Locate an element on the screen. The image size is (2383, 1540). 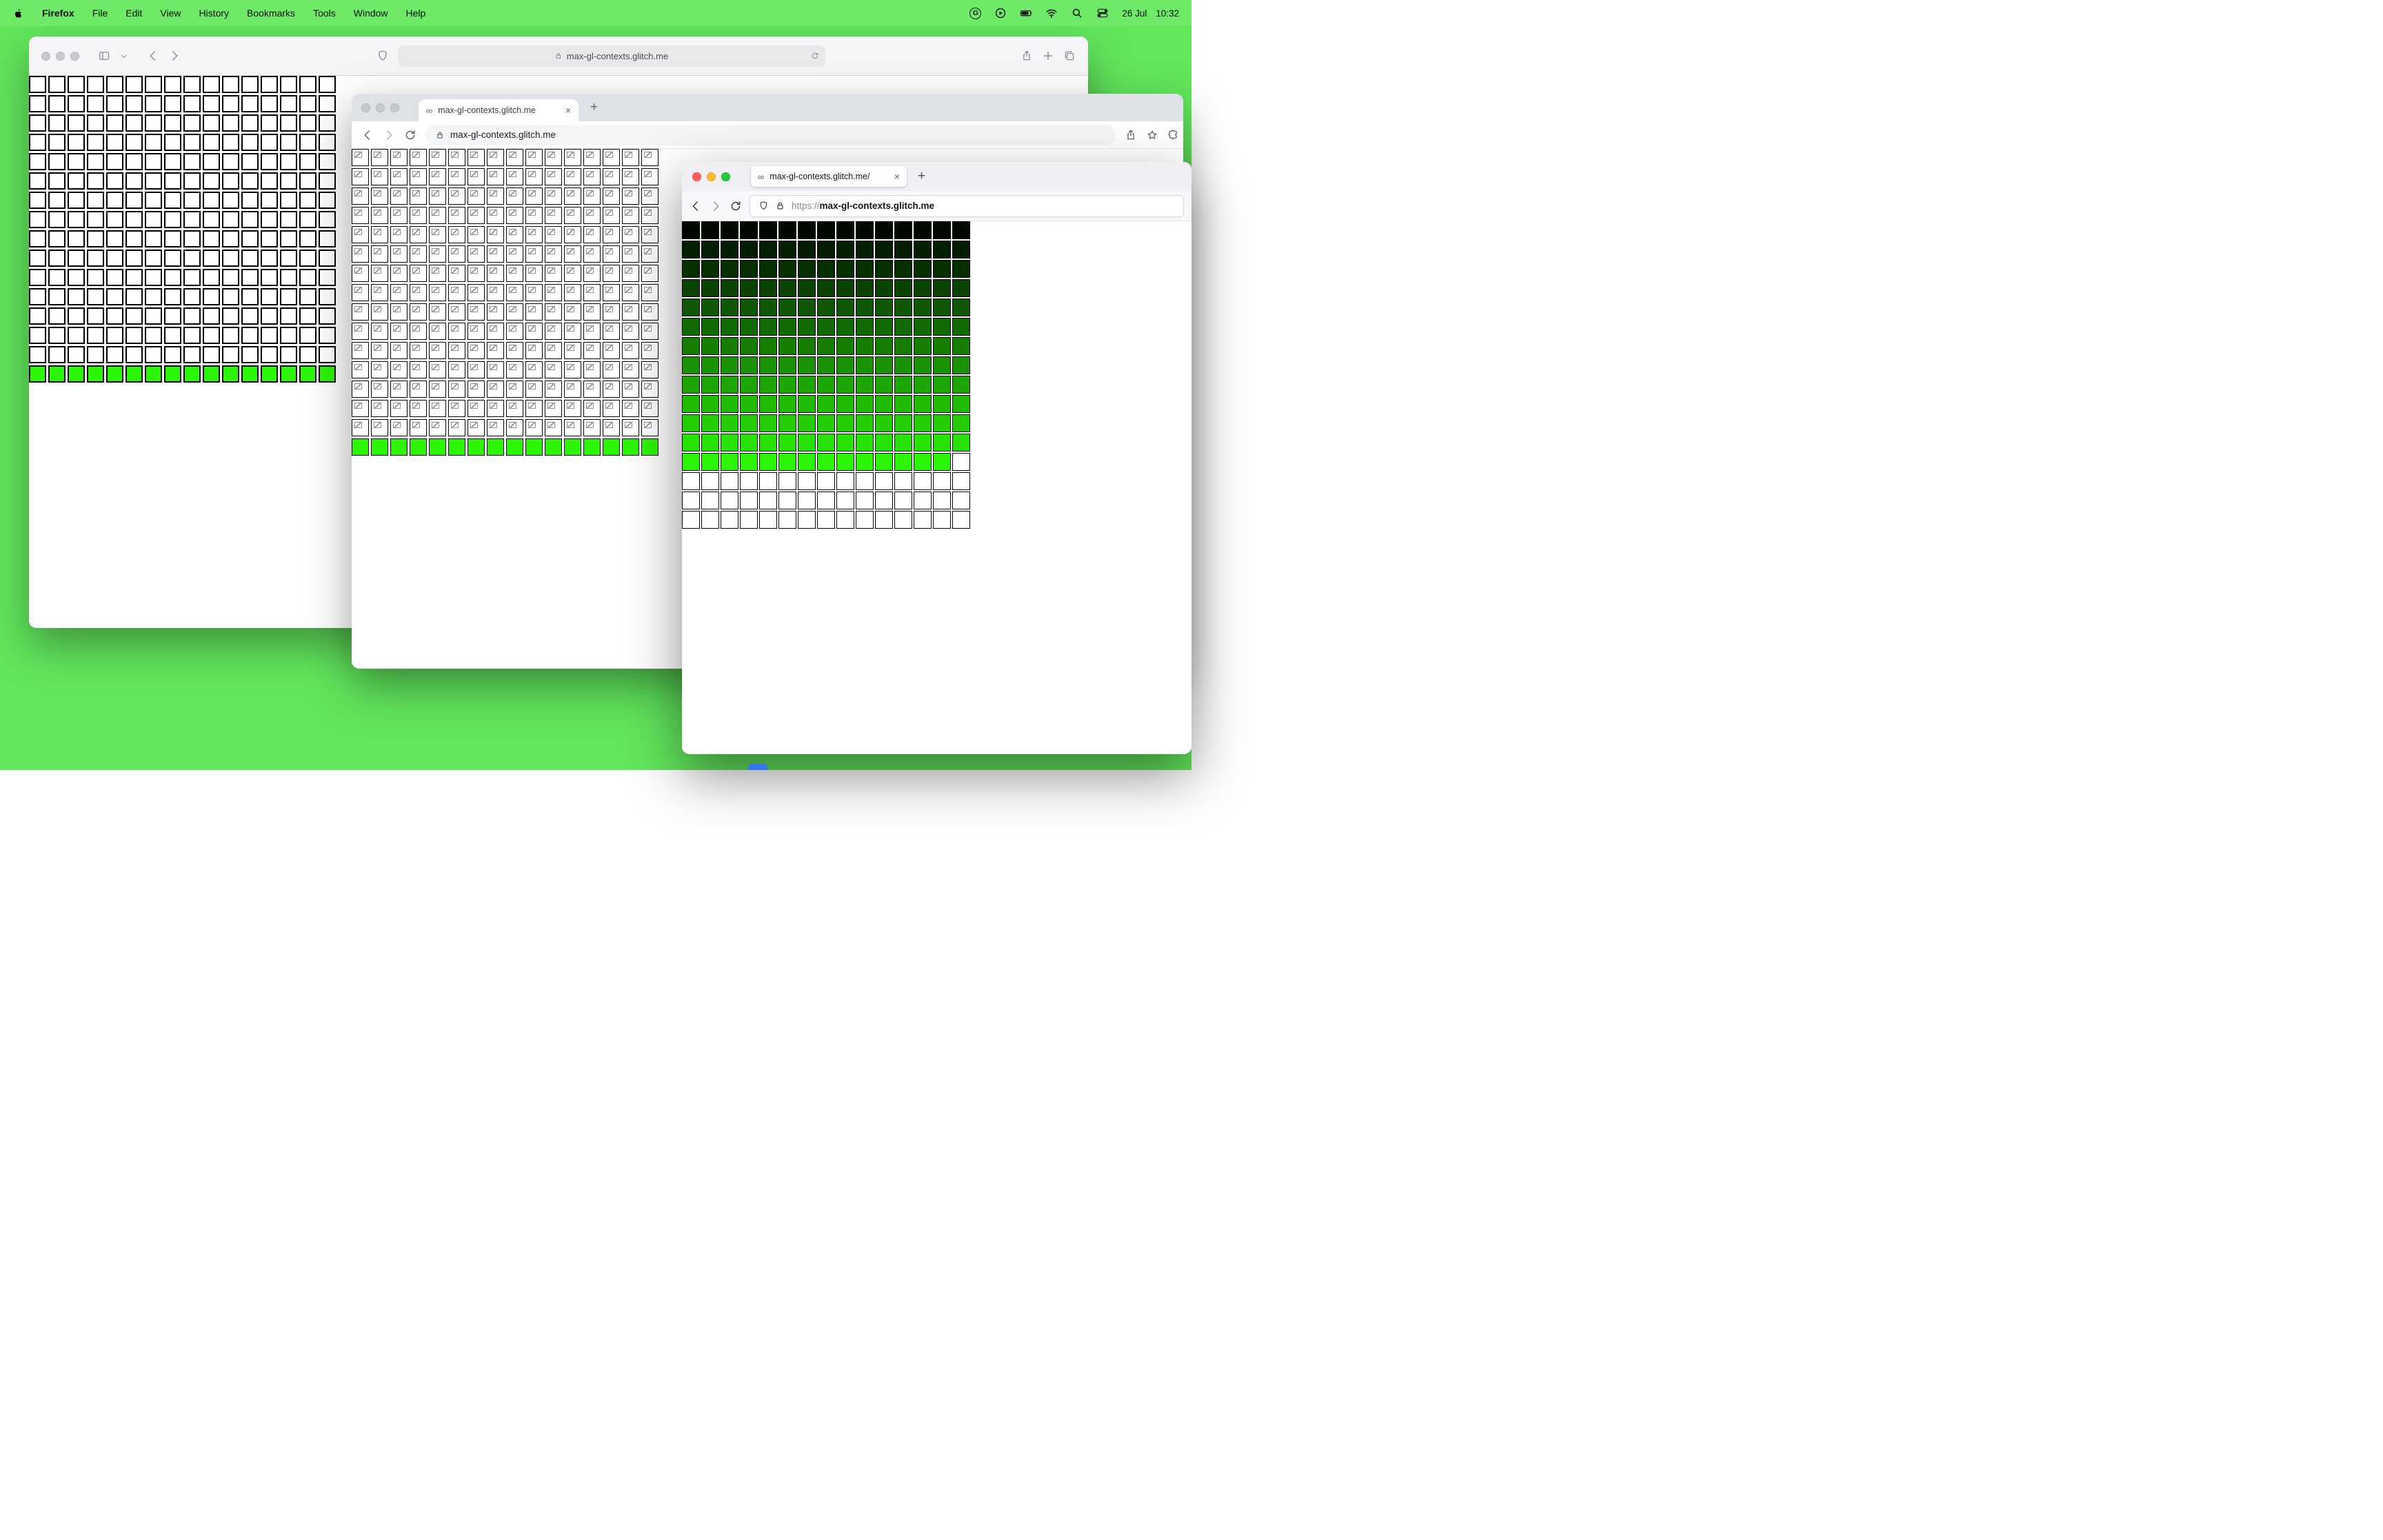
menu-item-help: Help is located at coordinates (416, 14).